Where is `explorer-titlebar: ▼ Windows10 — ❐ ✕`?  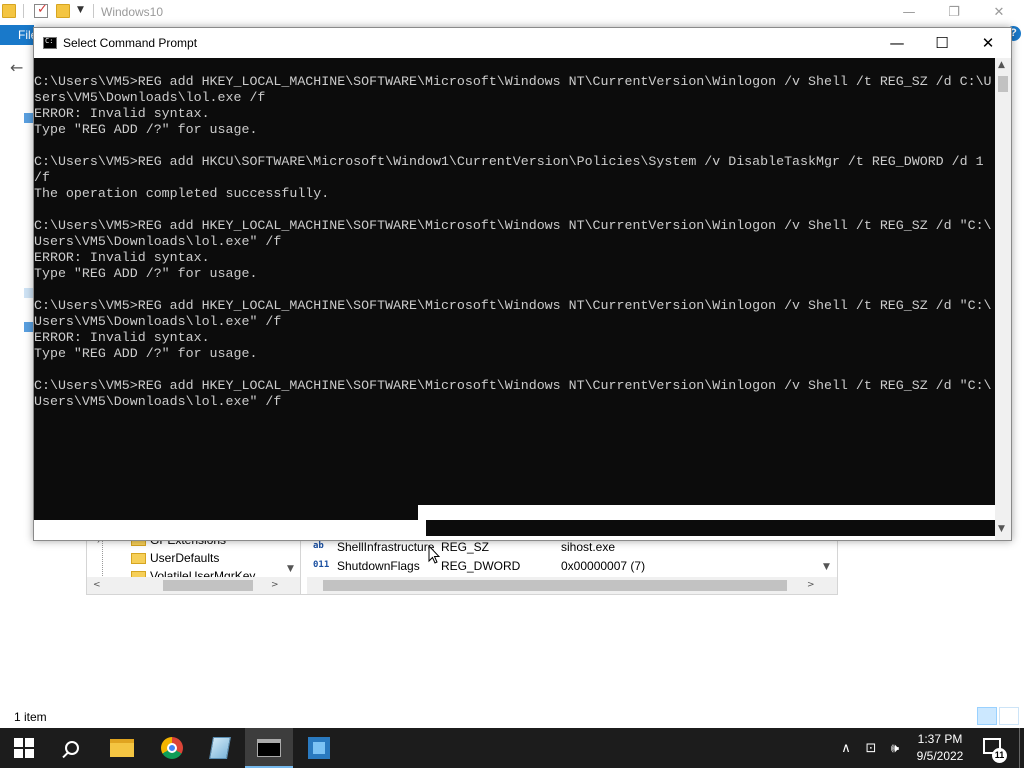
explorer-titlebar: ▼ Windows10 — ❐ ✕ is located at coordinates (512, 12).